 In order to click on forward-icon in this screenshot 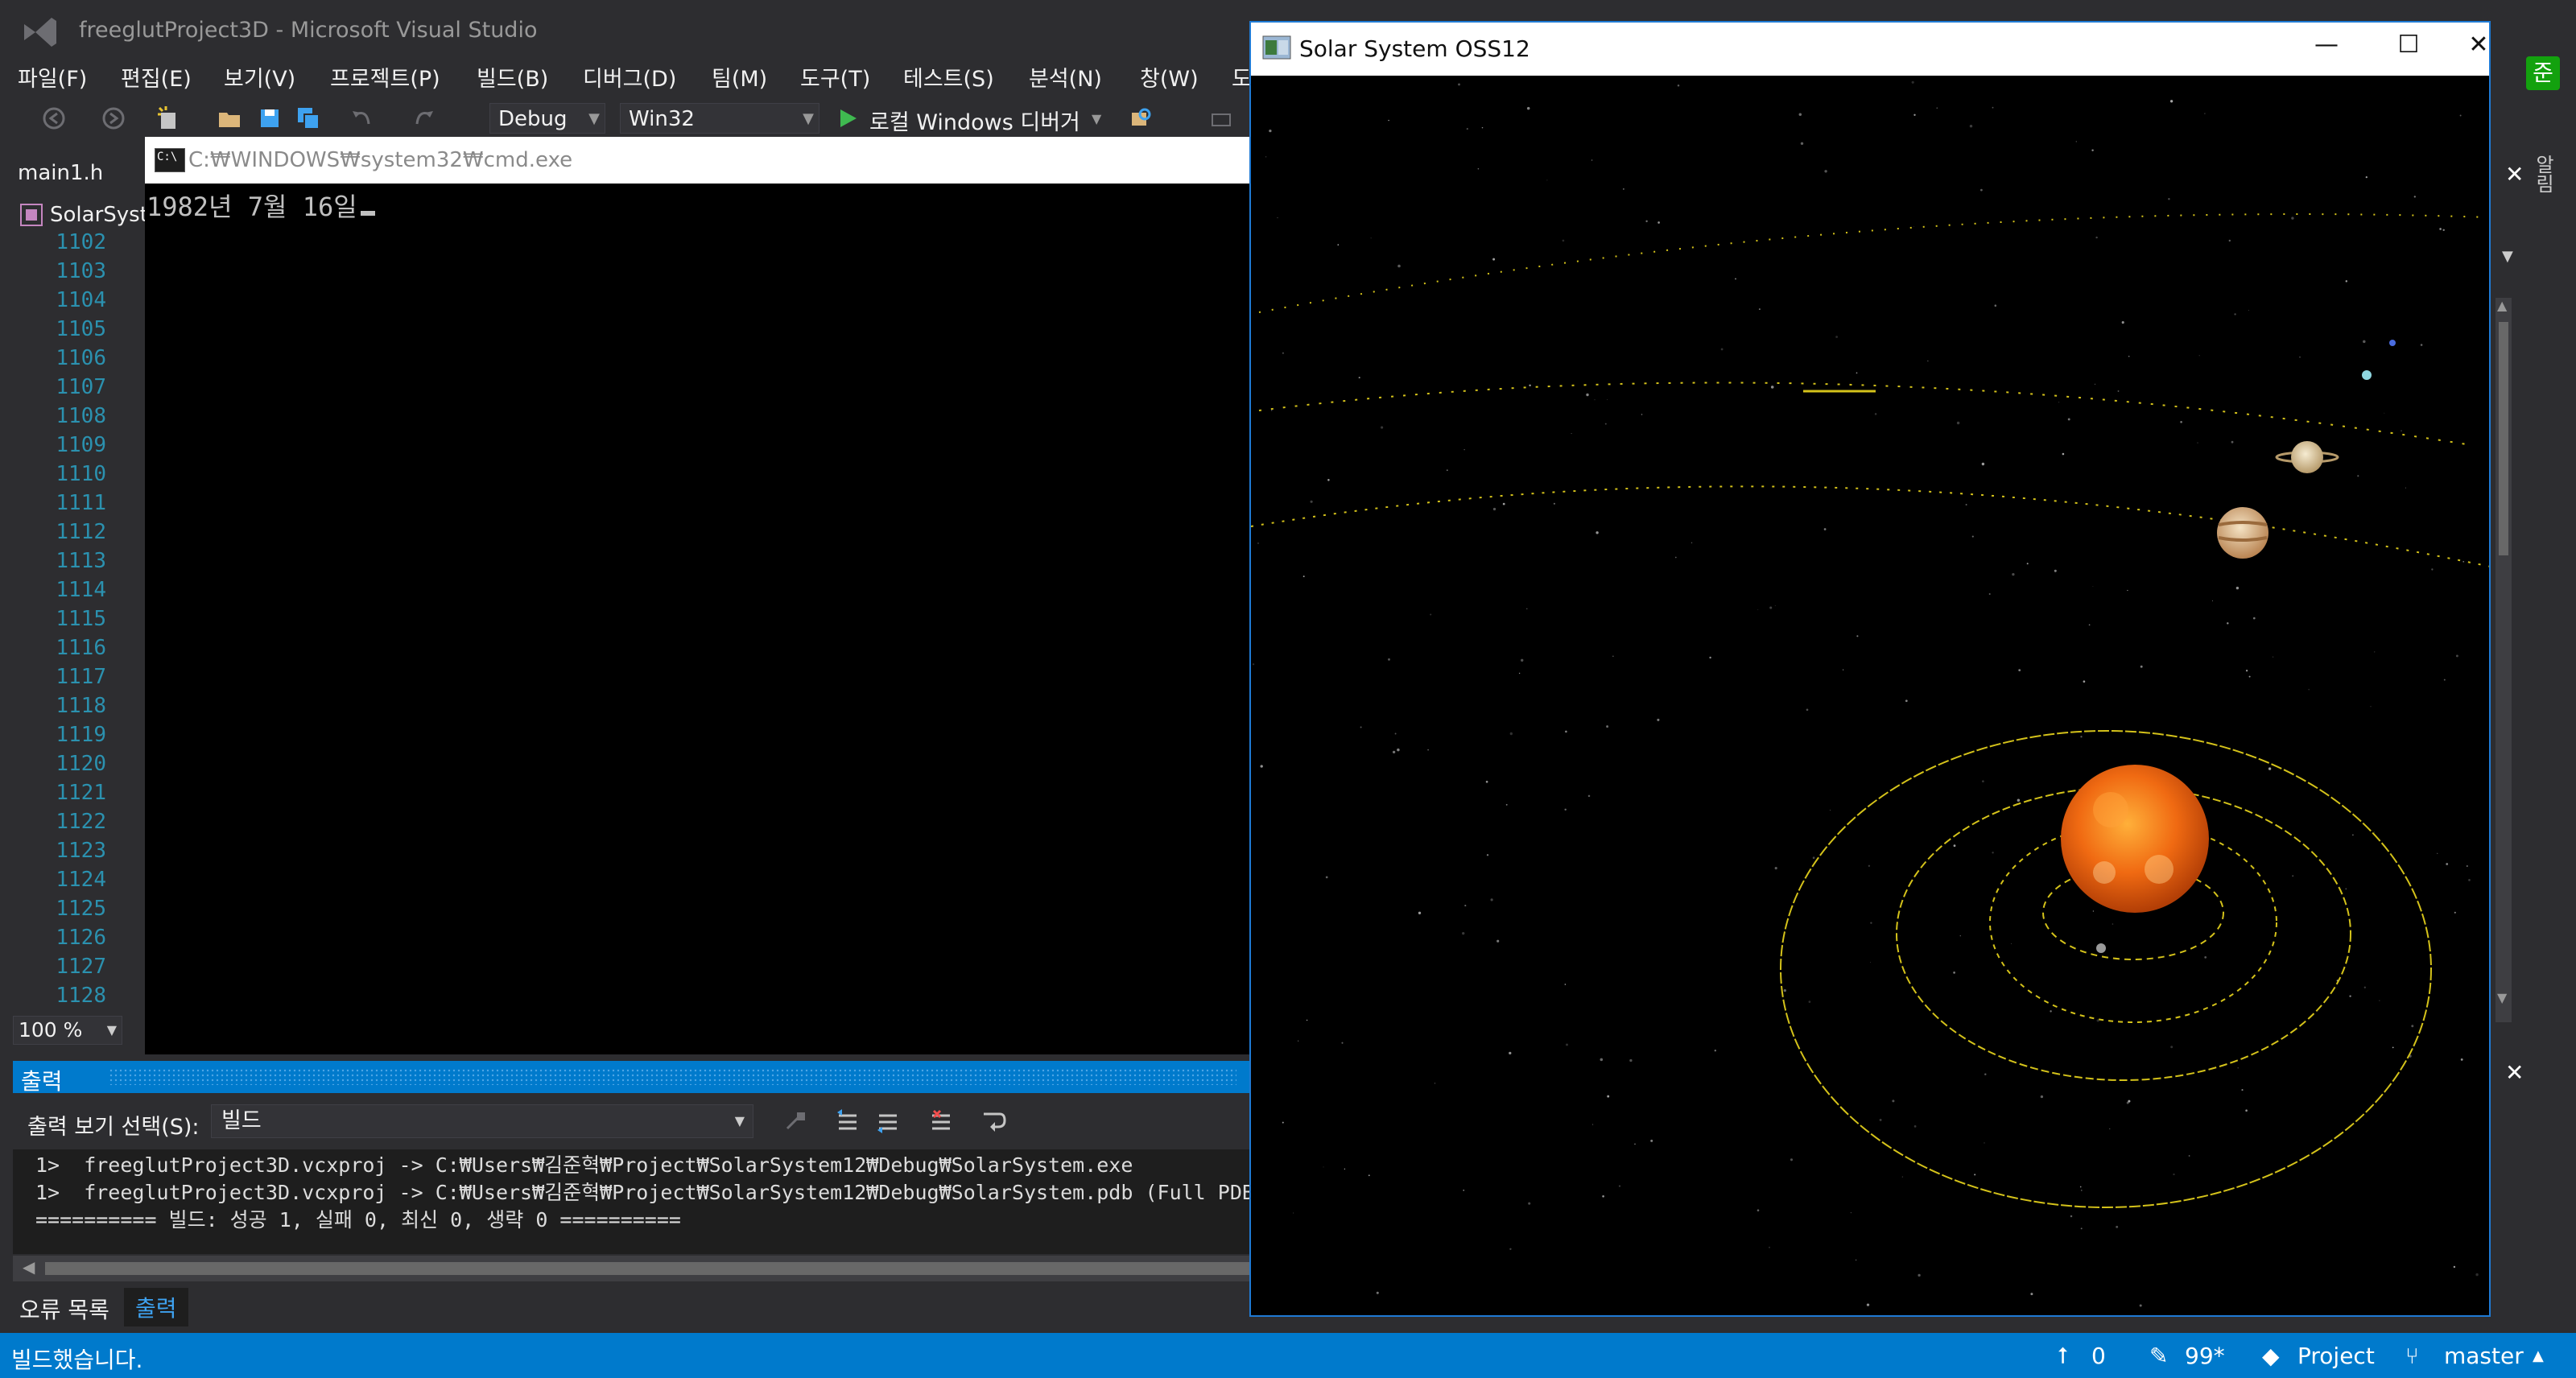, I will do `click(113, 118)`.